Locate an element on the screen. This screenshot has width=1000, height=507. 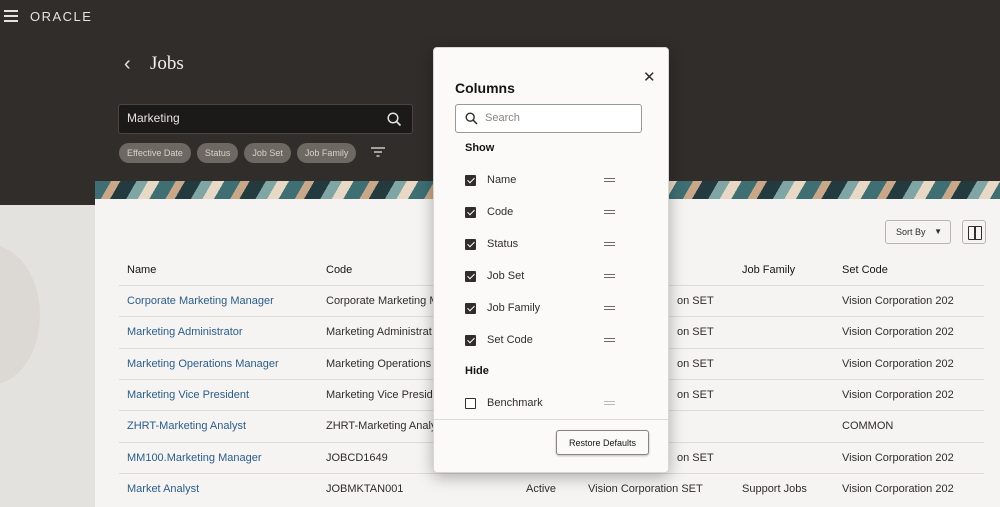
column-option-label: Status is located at coordinates (503, 244).